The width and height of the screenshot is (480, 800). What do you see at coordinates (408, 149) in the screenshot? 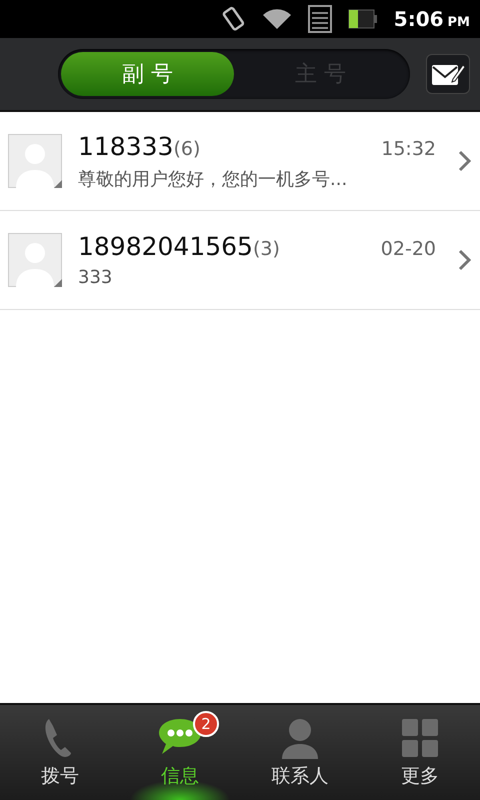
I see `message-time: 15:32` at bounding box center [408, 149].